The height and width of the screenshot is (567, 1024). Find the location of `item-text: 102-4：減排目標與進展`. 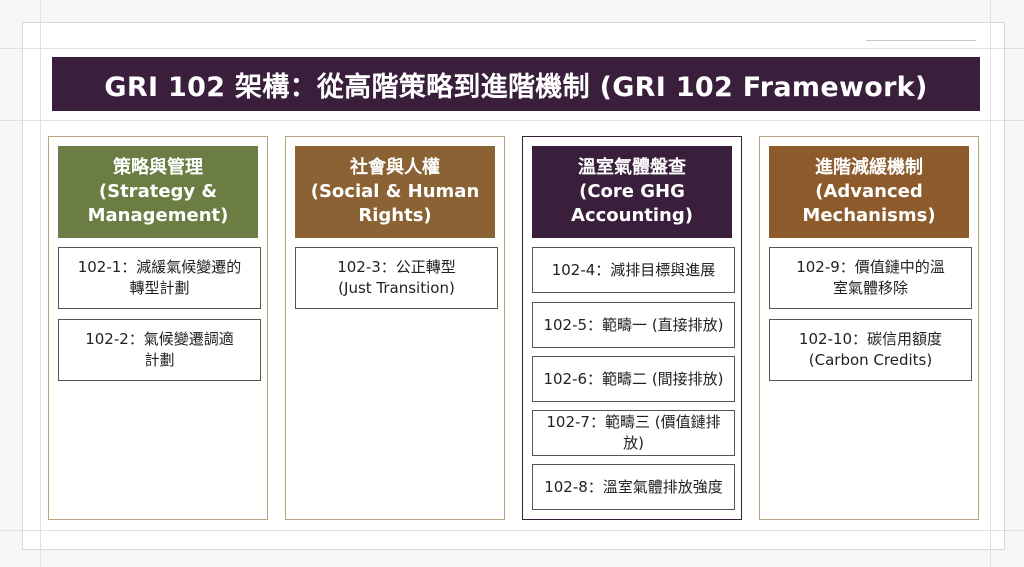

item-text: 102-4：減排目標與進展 is located at coordinates (633, 269).